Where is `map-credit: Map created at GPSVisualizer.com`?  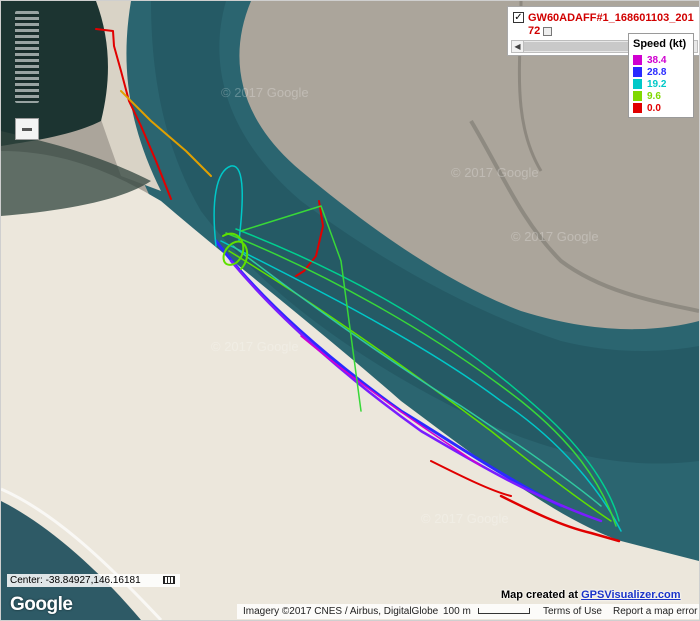
map-credit: Map created at GPSVisualizer.com is located at coordinates (591, 595).